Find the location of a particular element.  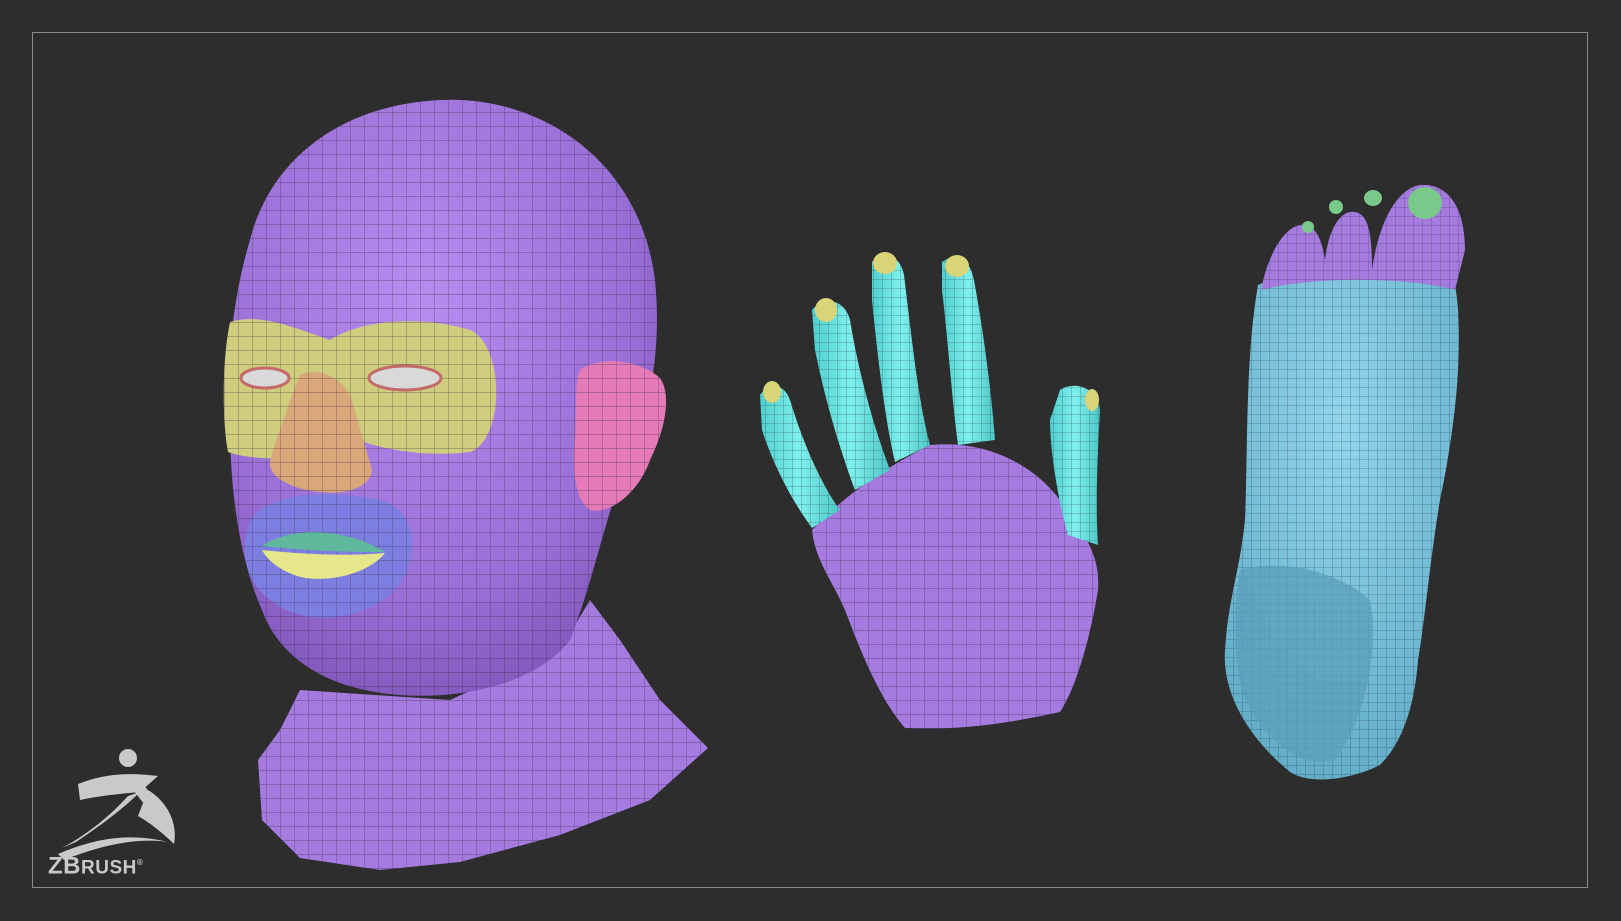

nail-thumb is located at coordinates (1092, 400).